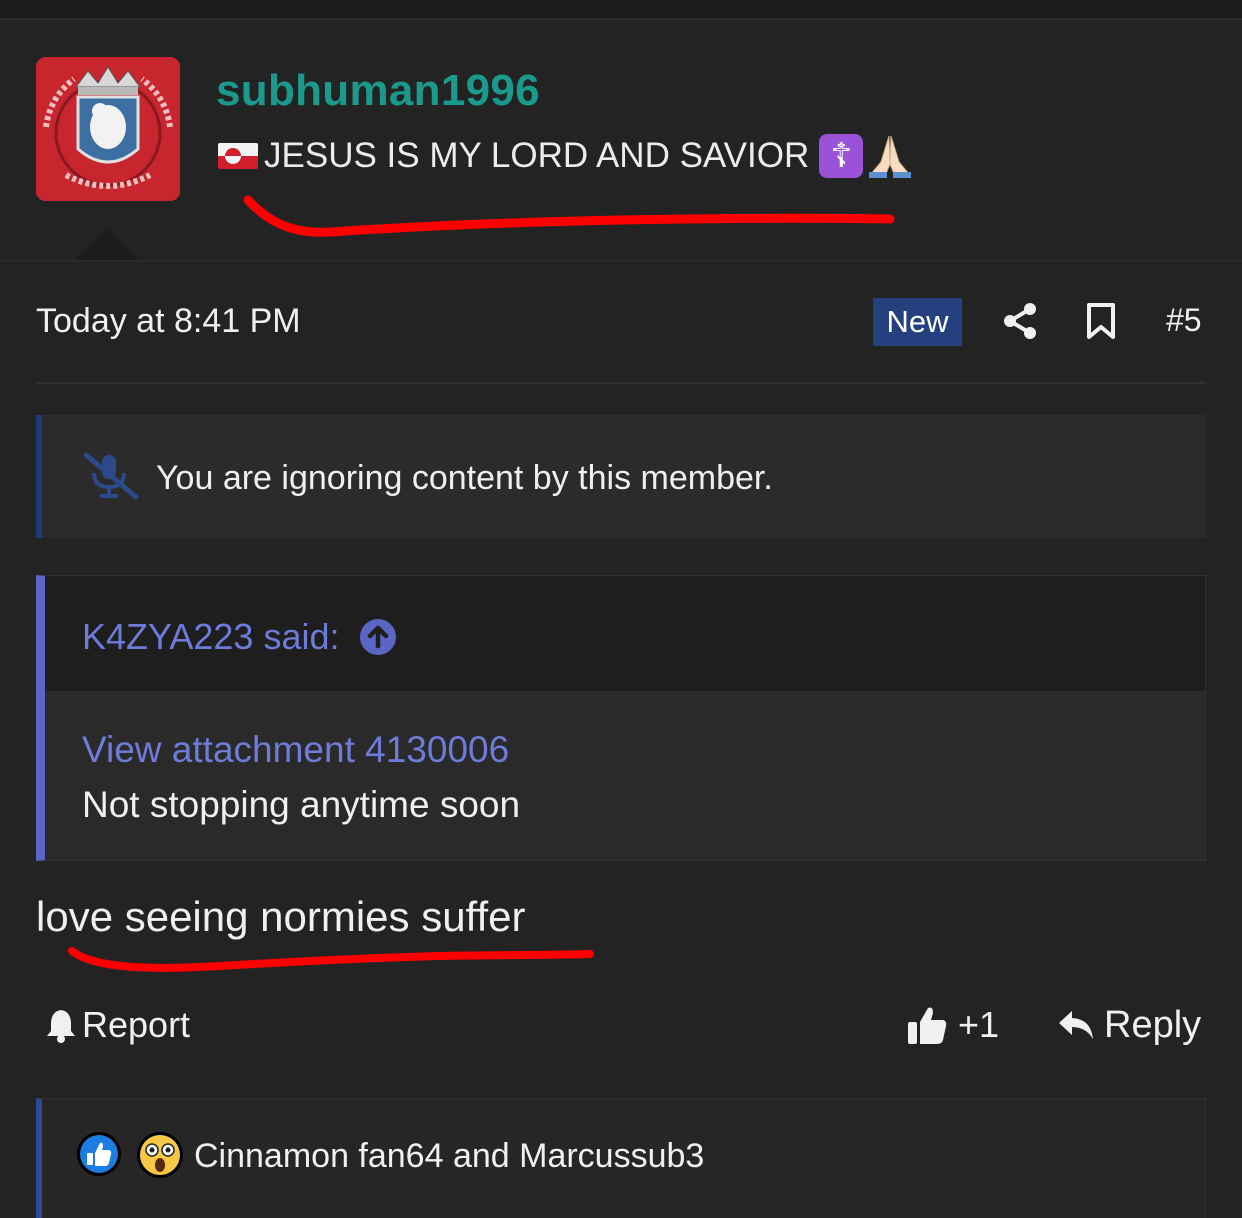 This screenshot has width=1242, height=1218. I want to click on like-count: +1, so click(979, 1024).